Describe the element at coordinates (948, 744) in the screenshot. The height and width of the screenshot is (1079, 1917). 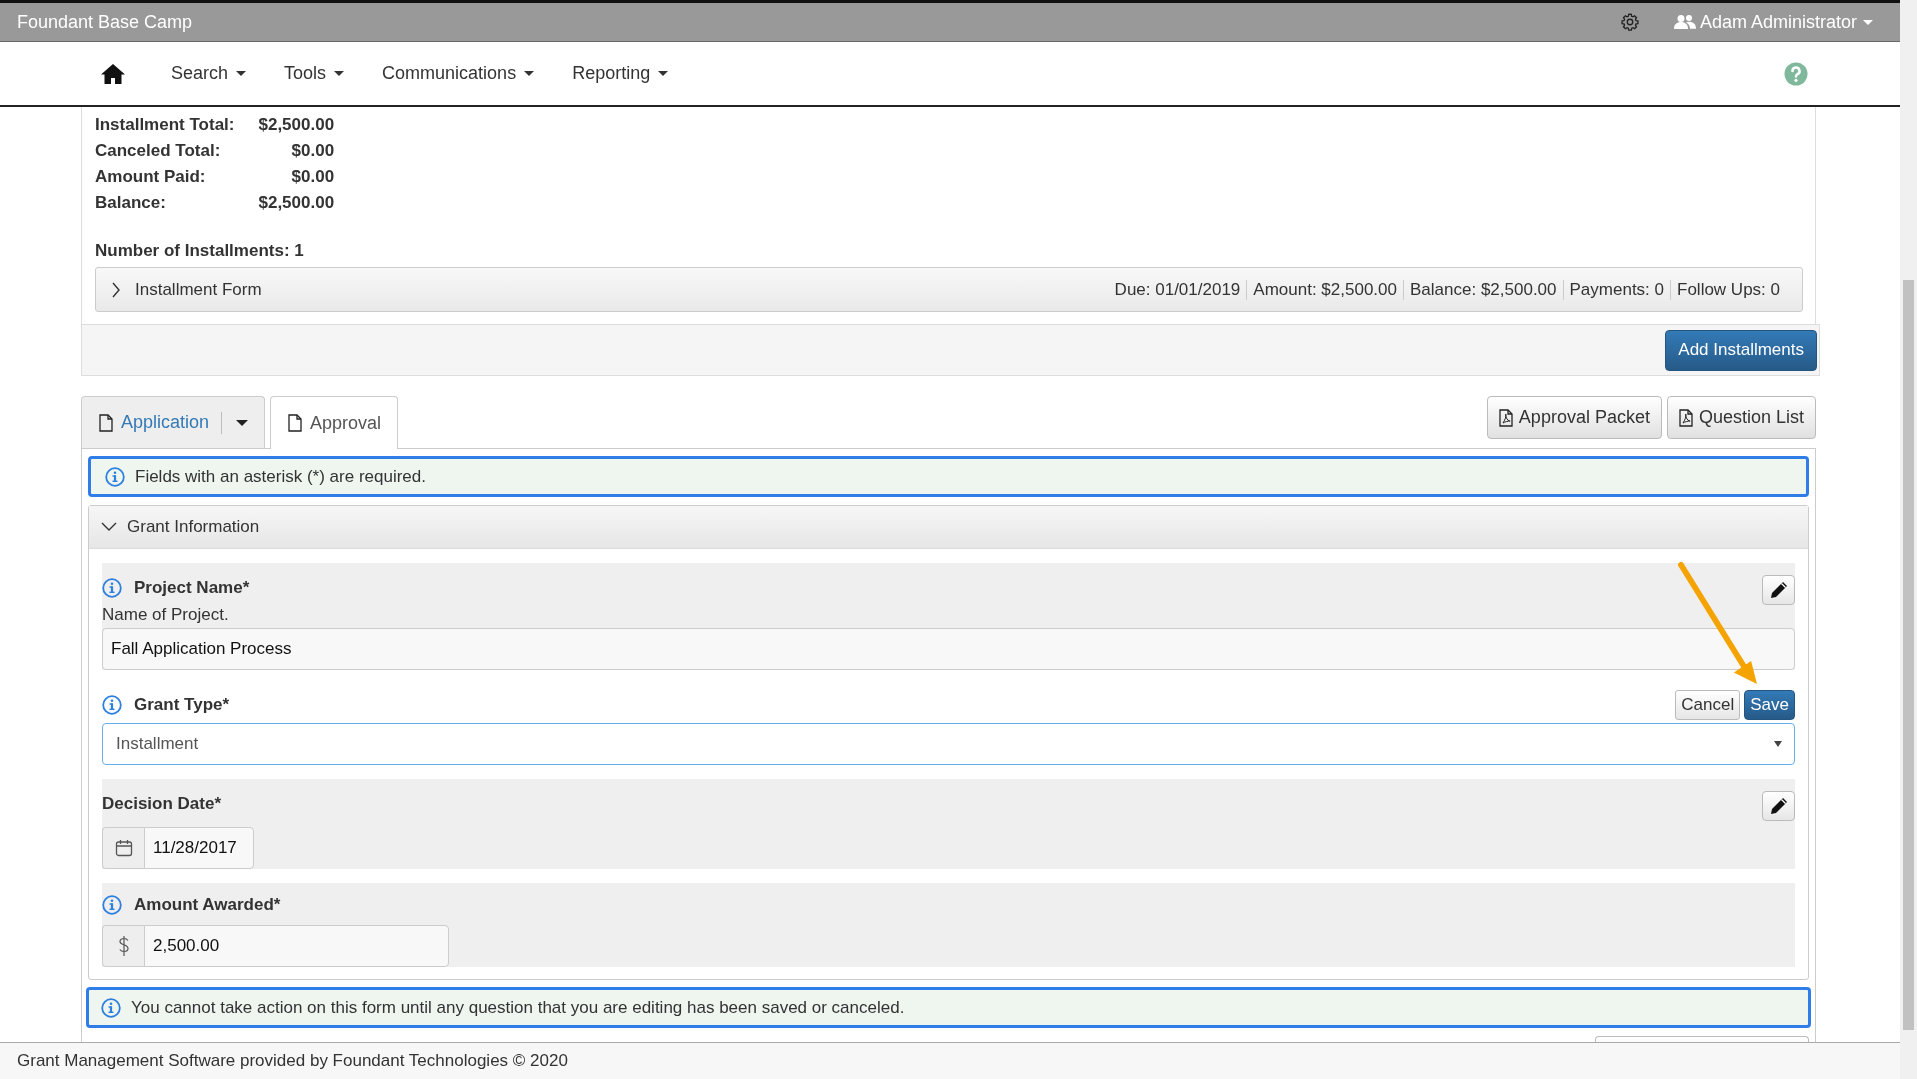
I see `dropdown-field: Installment` at that location.